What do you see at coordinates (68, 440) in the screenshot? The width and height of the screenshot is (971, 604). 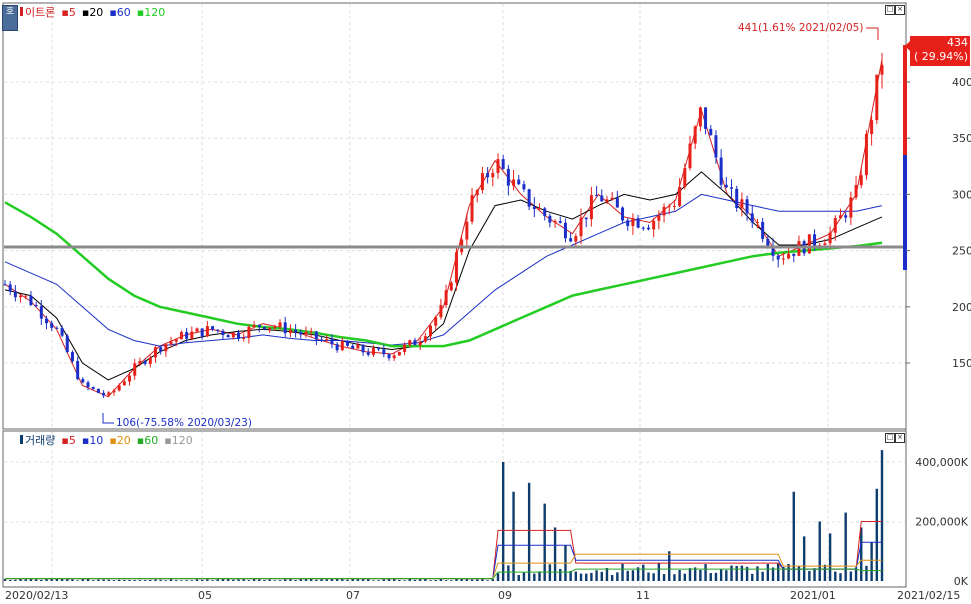 I see `volume-legend-ma5: ▪5` at bounding box center [68, 440].